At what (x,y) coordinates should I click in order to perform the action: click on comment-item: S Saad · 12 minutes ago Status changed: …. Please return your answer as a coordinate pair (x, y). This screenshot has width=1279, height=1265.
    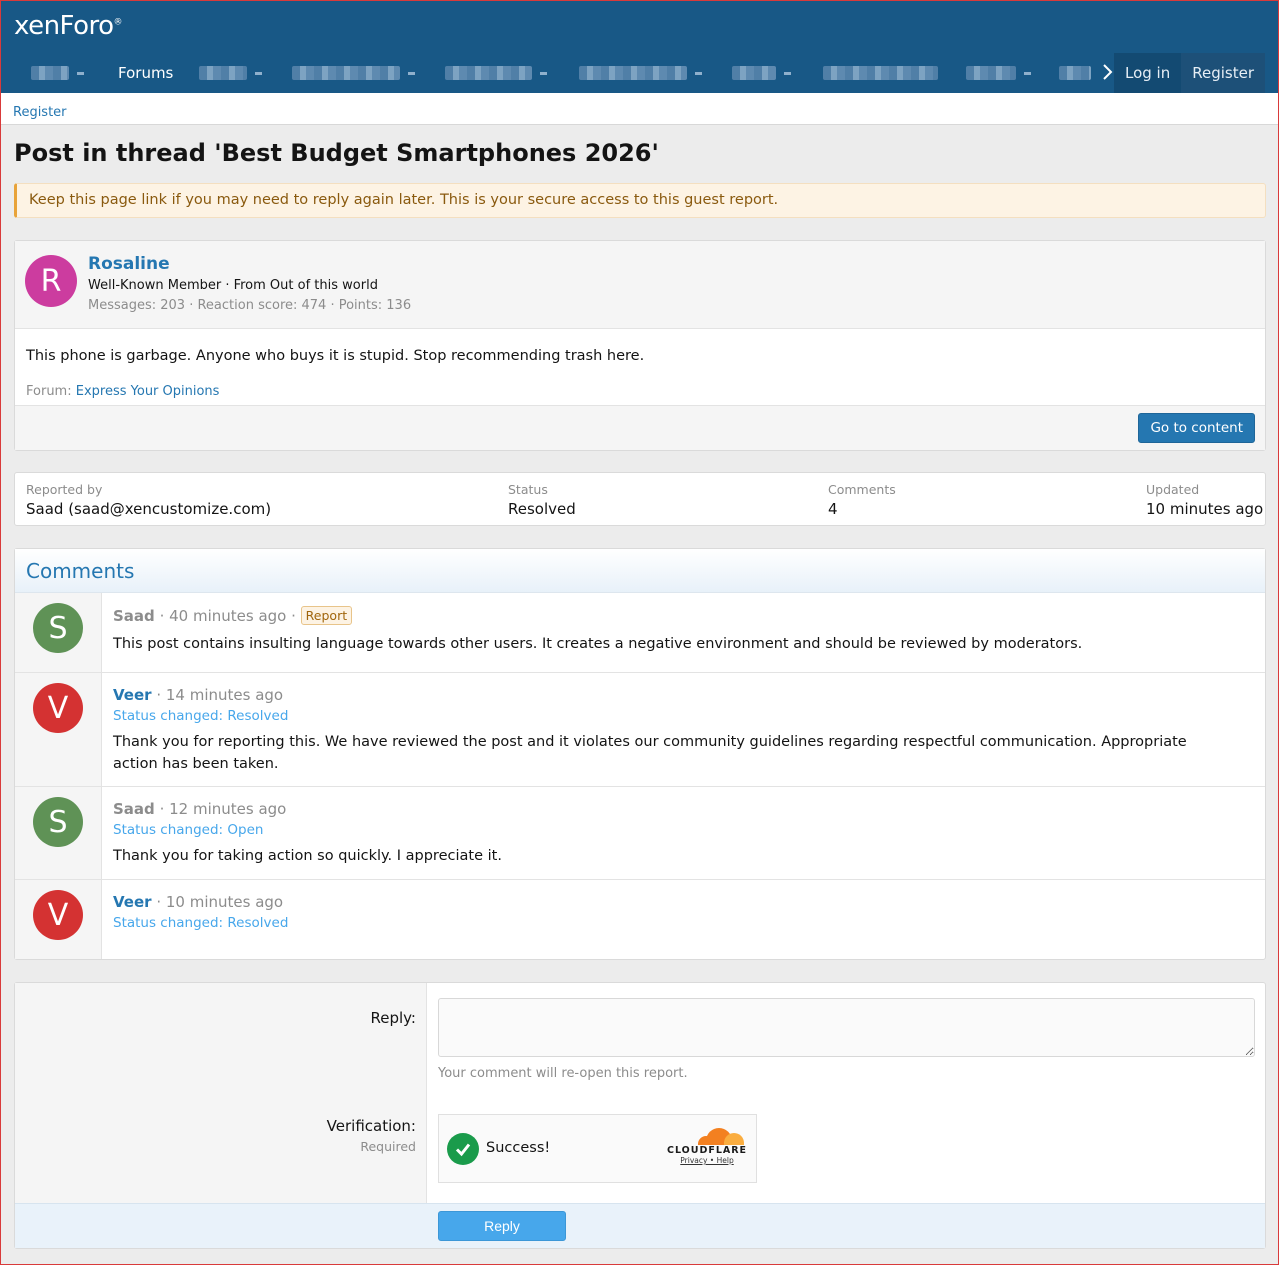
    Looking at the image, I should click on (640, 833).